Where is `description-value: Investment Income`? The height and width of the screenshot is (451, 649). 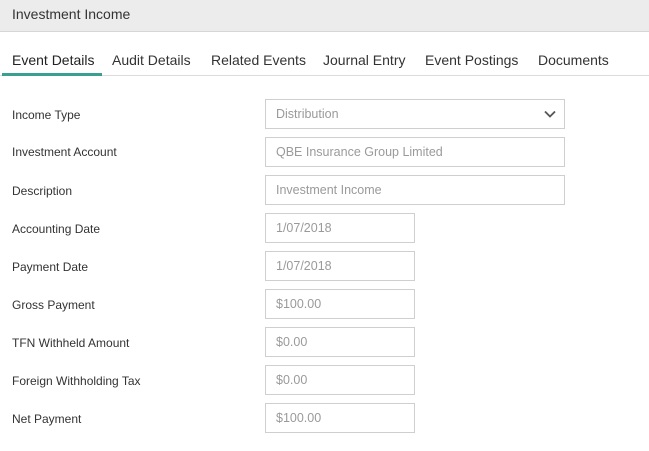 description-value: Investment Income is located at coordinates (329, 190).